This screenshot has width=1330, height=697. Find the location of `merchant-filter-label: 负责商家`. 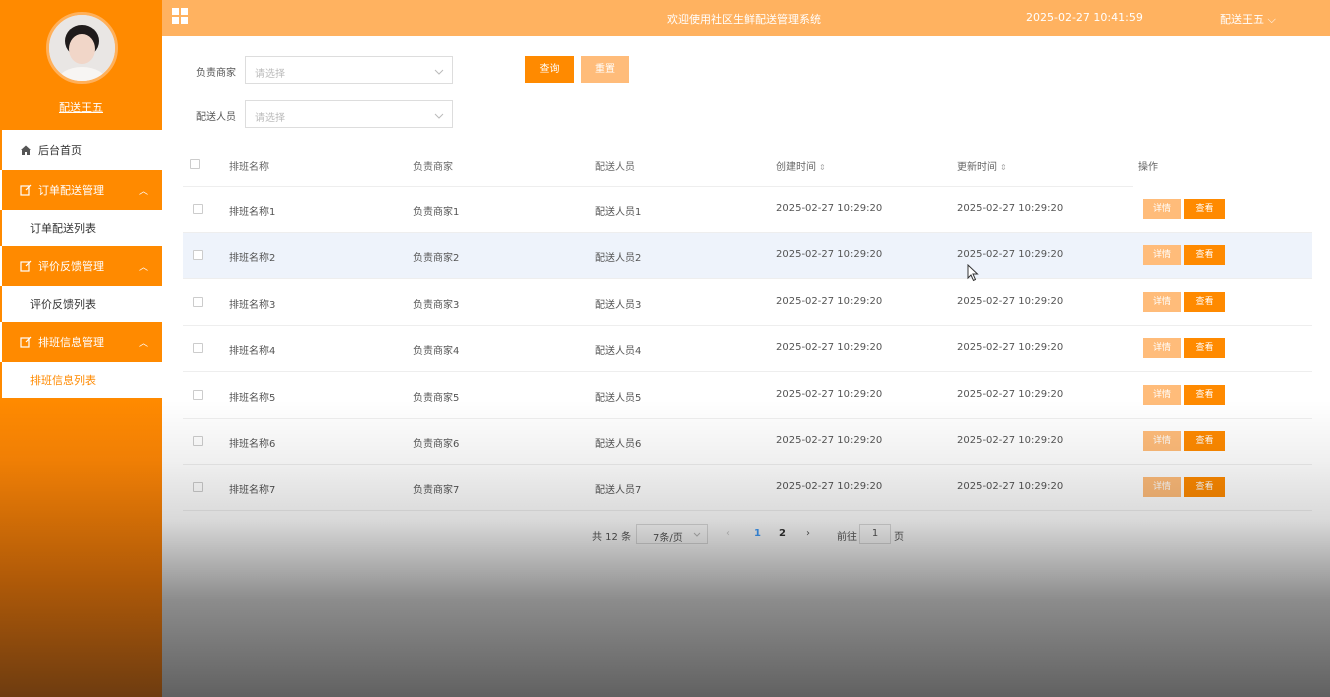

merchant-filter-label: 负责商家 is located at coordinates (216, 73).